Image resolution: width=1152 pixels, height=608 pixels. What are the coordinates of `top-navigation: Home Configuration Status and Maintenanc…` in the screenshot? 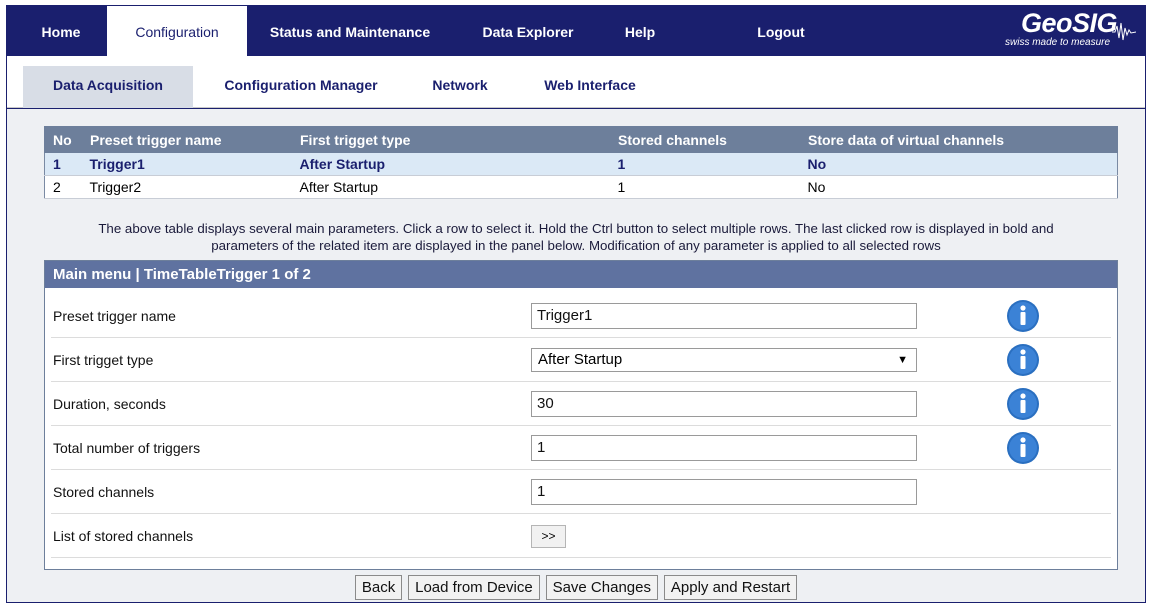 It's located at (576, 31).